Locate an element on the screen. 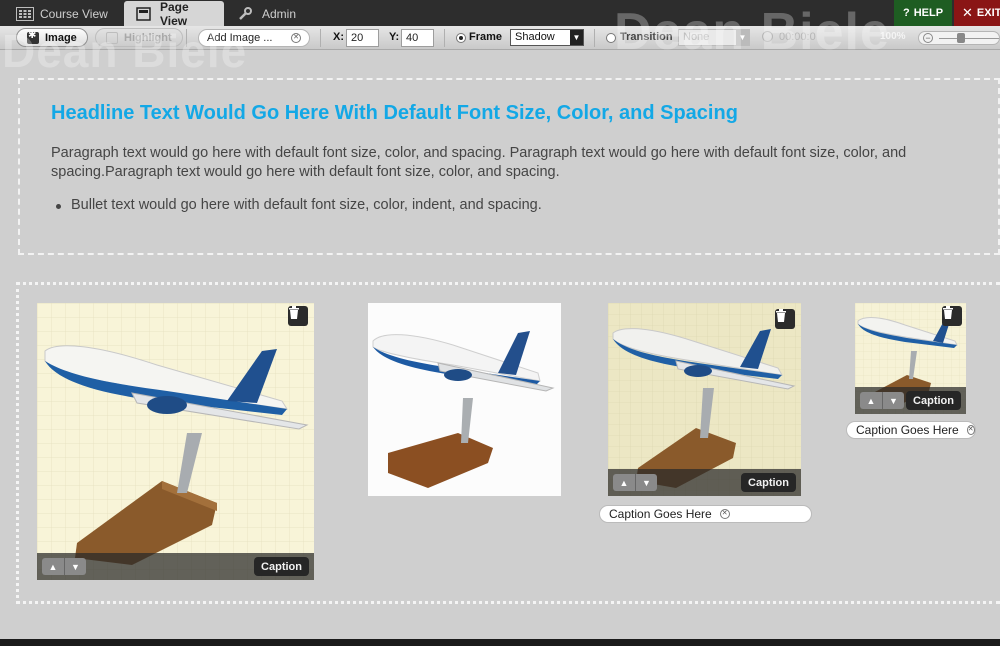  image-mode-label: Image is located at coordinates (61, 37).